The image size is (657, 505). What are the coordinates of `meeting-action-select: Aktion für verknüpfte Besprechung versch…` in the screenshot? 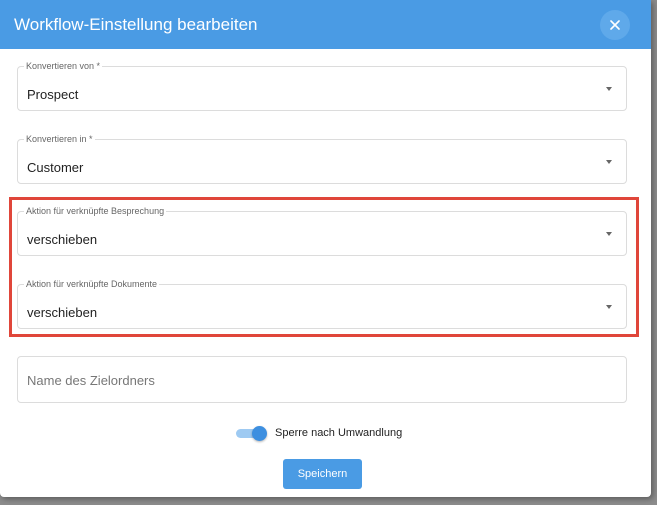 It's located at (322, 230).